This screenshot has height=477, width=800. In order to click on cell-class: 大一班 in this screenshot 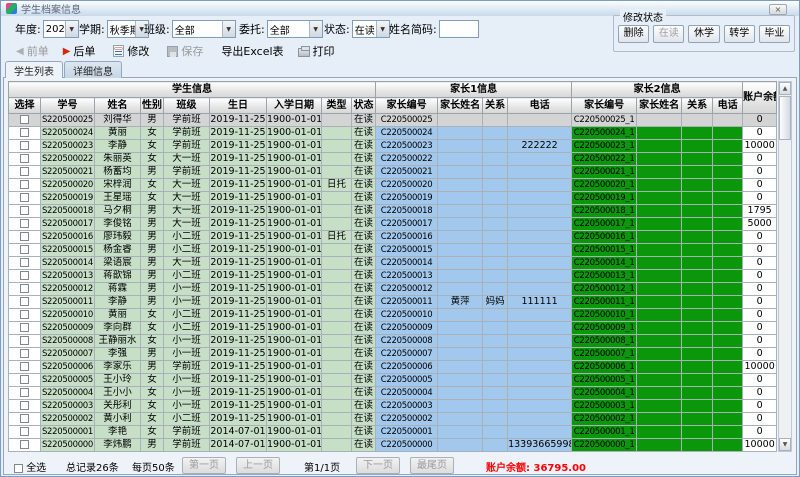, I will do `click(186, 211)`.